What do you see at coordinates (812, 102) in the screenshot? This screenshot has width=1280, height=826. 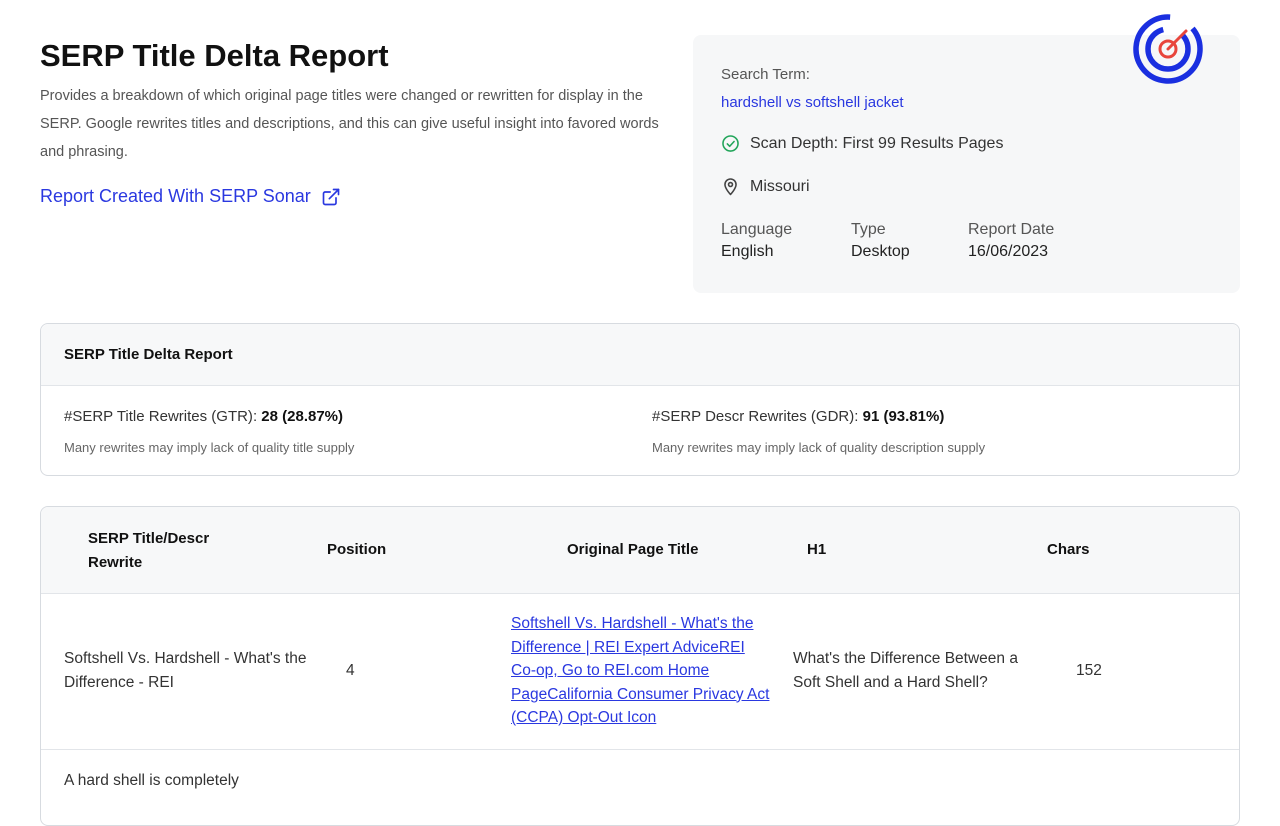 I see `search-term-value: hardshell vs softshell jacket` at bounding box center [812, 102].